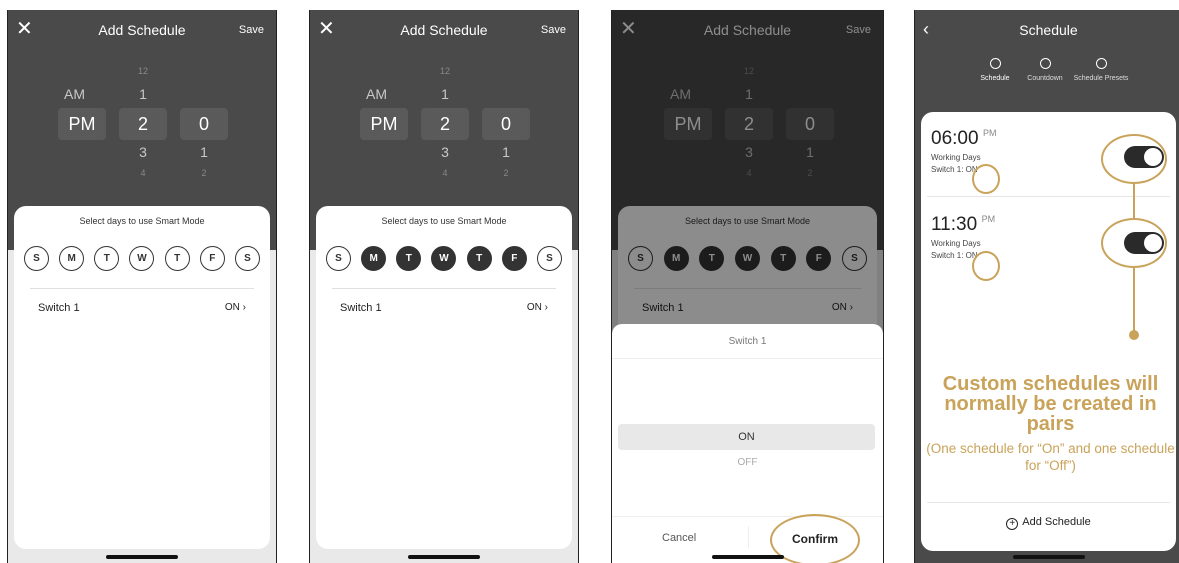 The width and height of the screenshot is (1179, 563). What do you see at coordinates (955, 138) in the screenshot?
I see `schedule-time: 06:00` at bounding box center [955, 138].